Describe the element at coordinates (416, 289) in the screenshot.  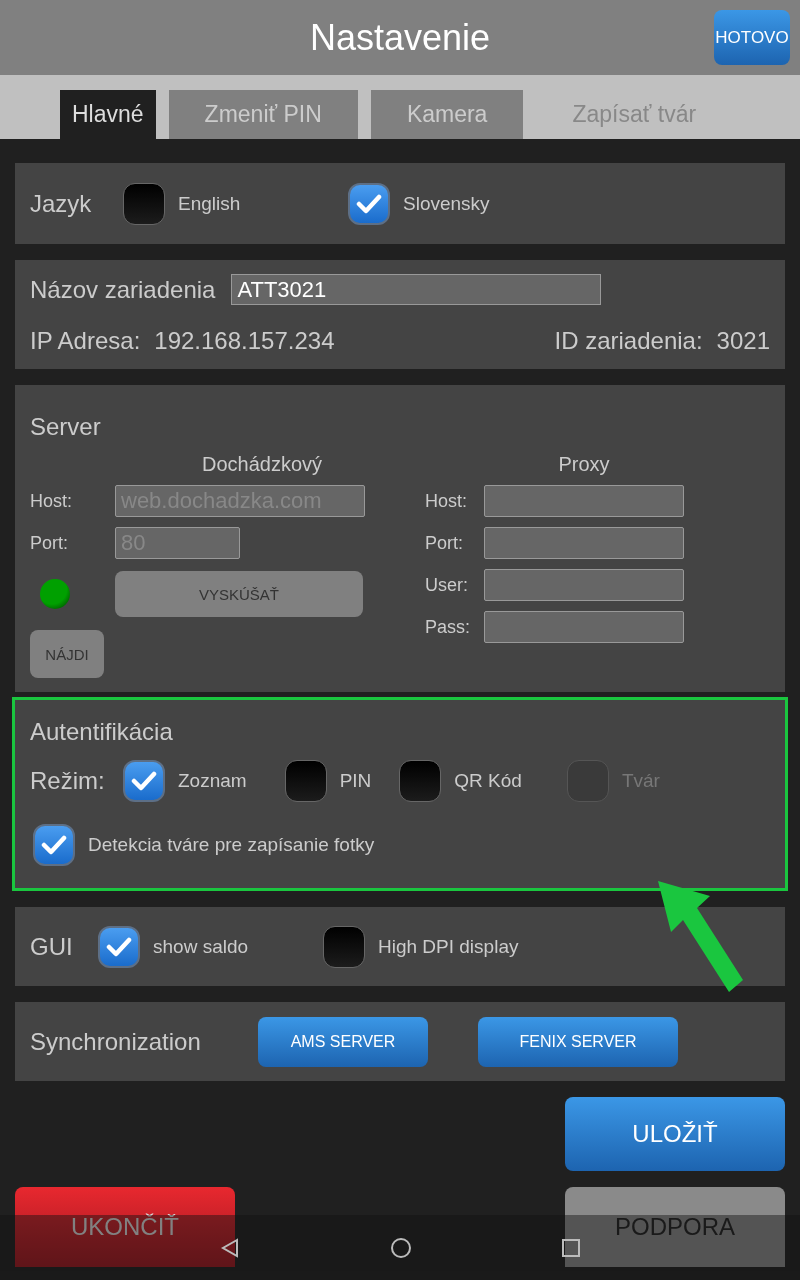
I see `device-name-field: ATT3021` at that location.